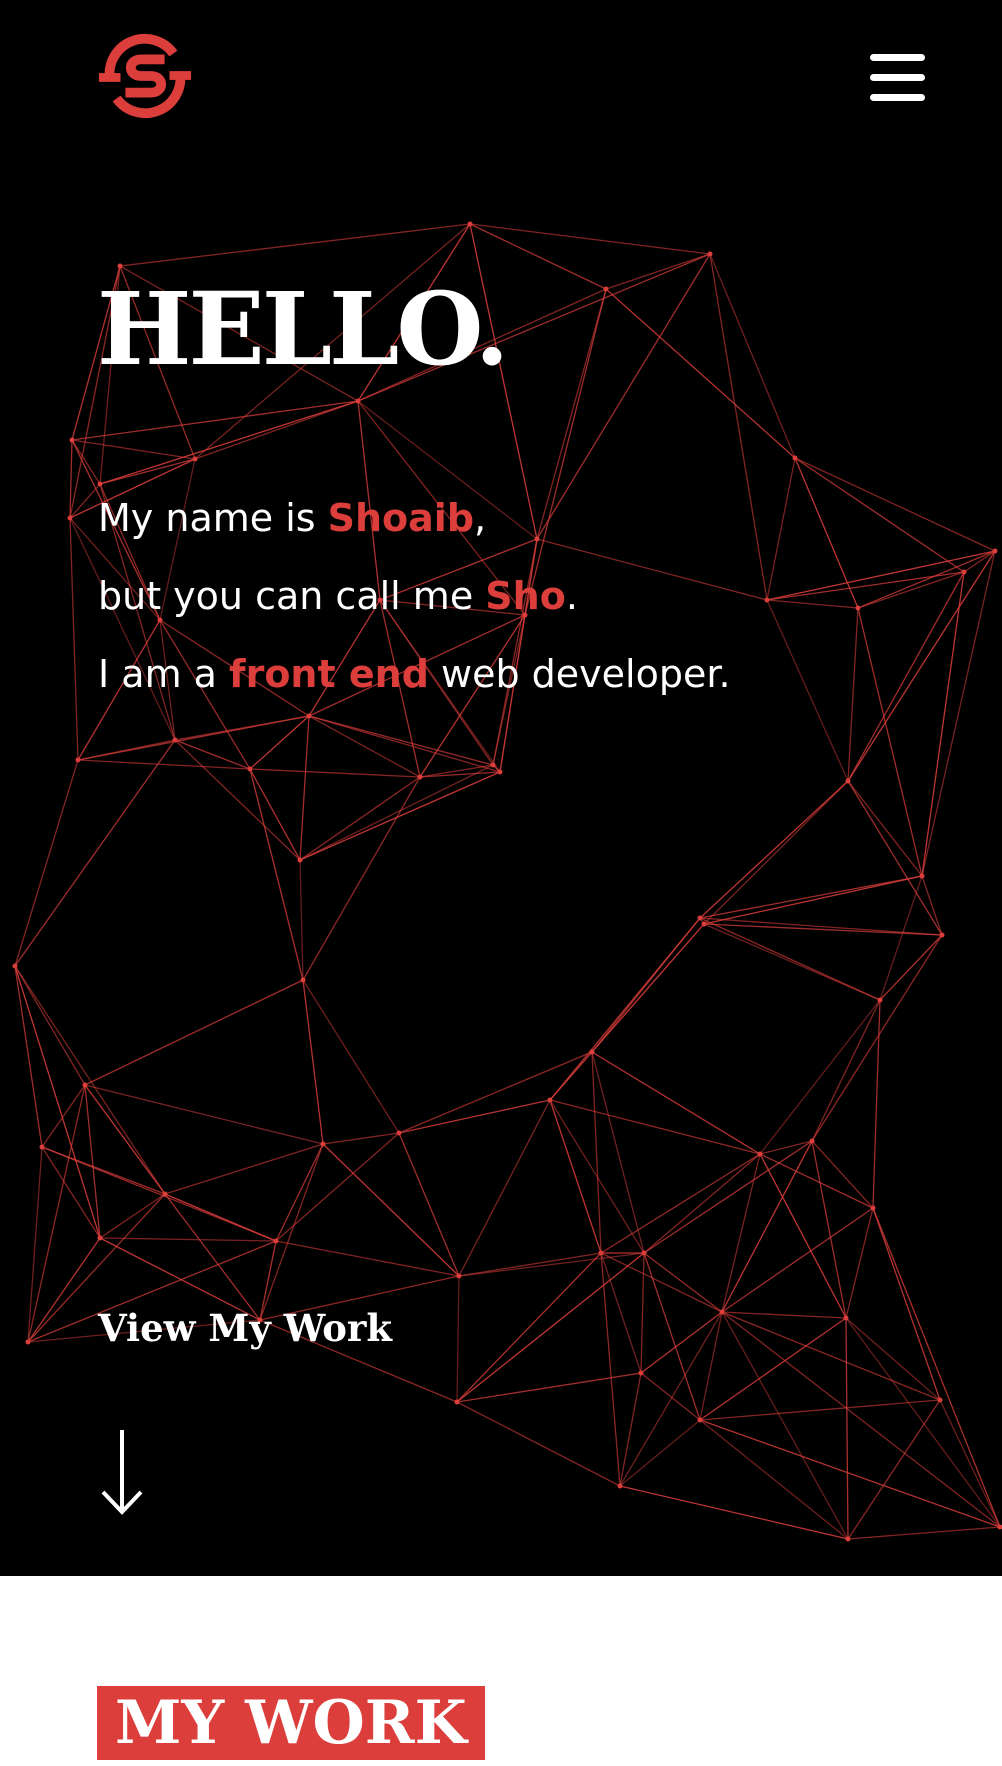  What do you see at coordinates (164, 674) in the screenshot?
I see `intro-text: I am a` at bounding box center [164, 674].